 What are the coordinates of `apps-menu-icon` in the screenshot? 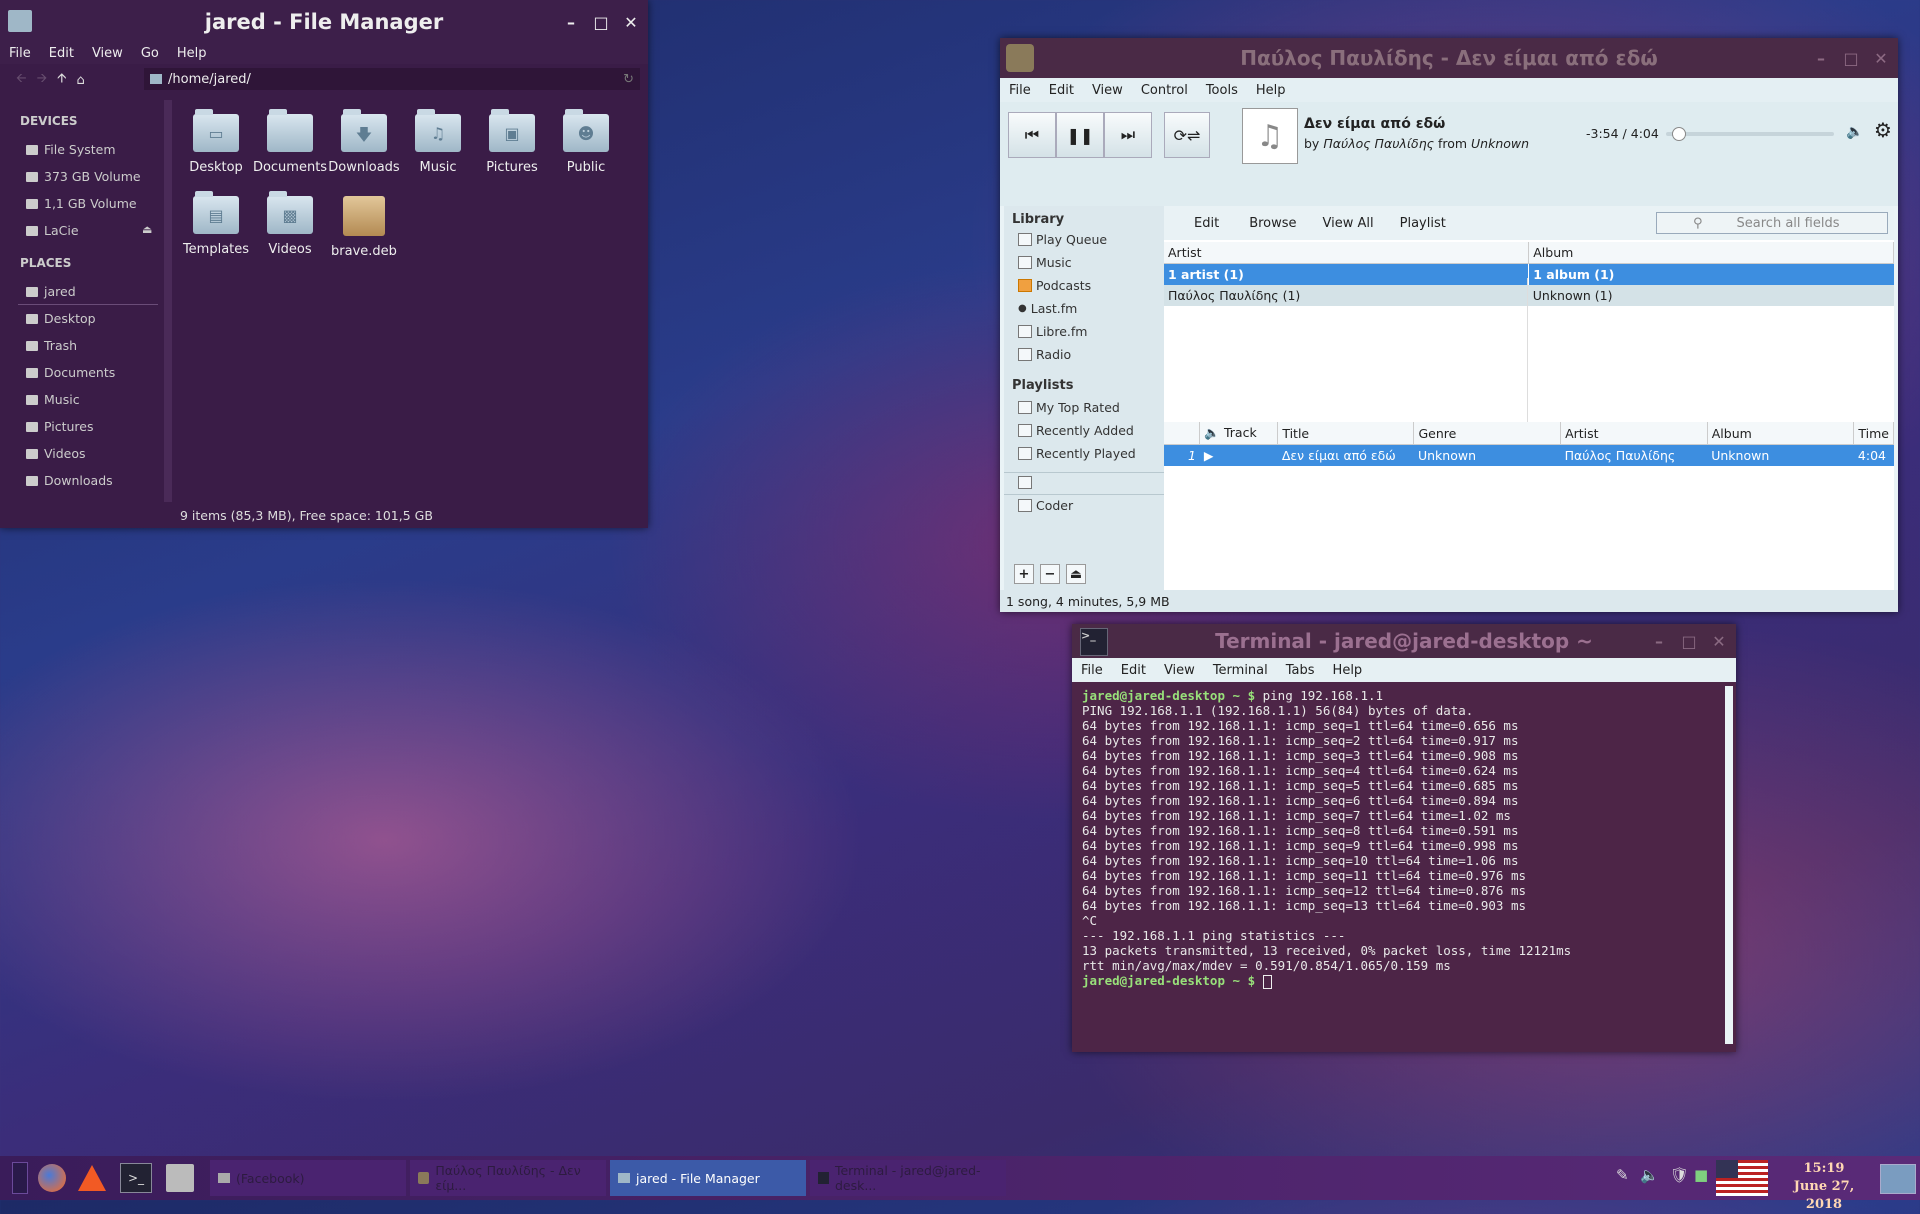 It's located at (20, 1178).